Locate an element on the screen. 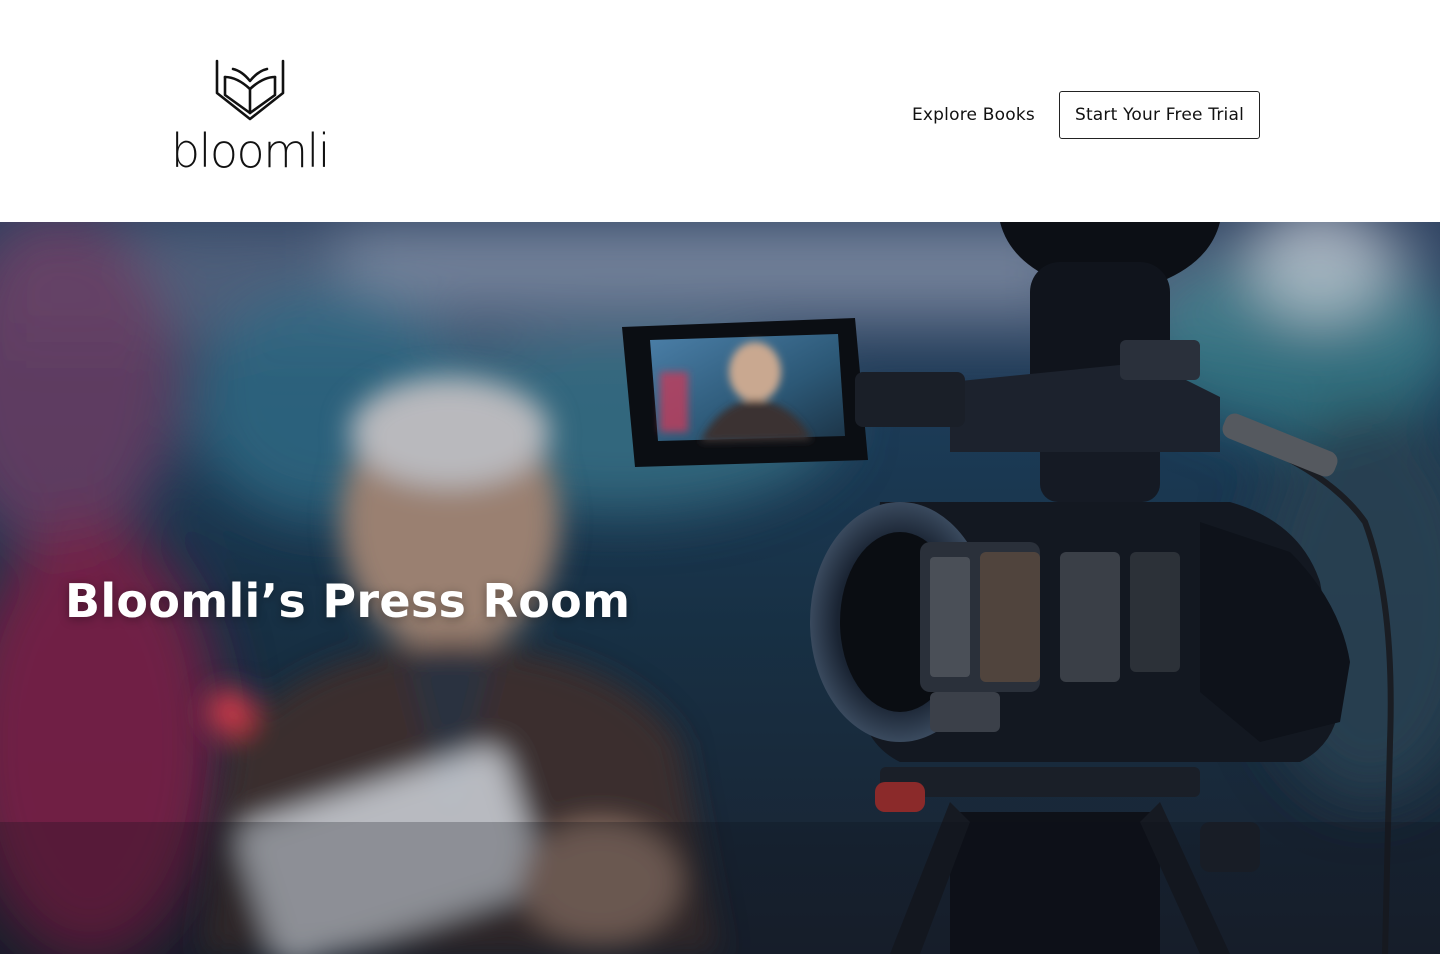 The width and height of the screenshot is (1440, 954). open-book-icon is located at coordinates (250, 90).